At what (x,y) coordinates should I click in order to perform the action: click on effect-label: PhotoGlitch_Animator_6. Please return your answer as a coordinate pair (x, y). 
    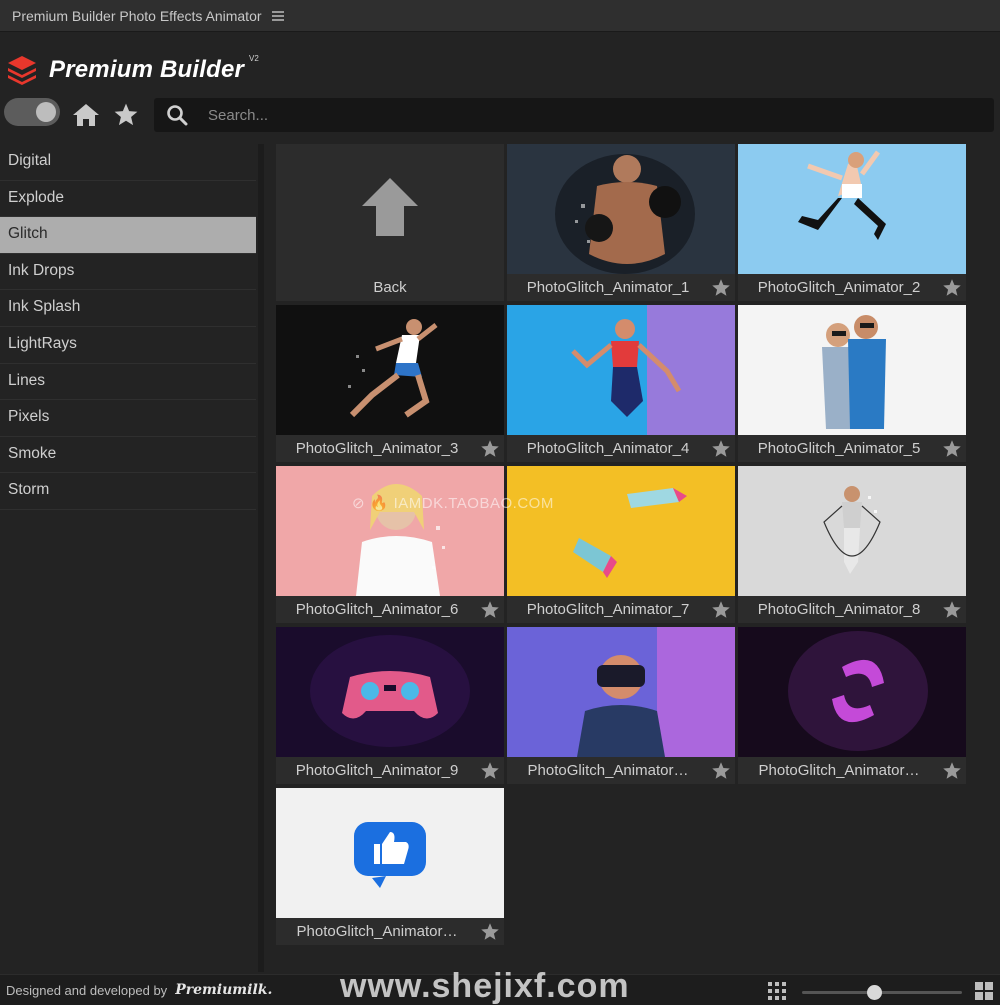
    Looking at the image, I should click on (377, 609).